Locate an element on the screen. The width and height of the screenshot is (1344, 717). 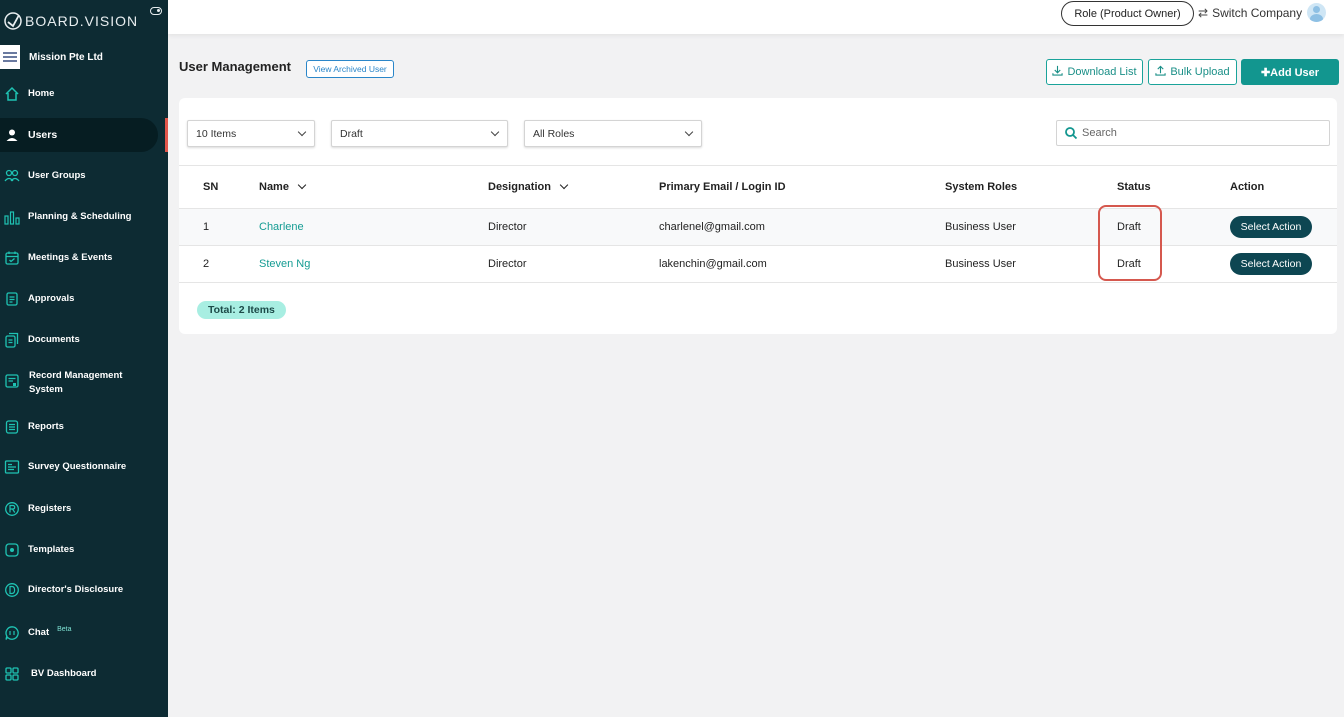
logo-text: BOARD.VISION is located at coordinates (82, 21).